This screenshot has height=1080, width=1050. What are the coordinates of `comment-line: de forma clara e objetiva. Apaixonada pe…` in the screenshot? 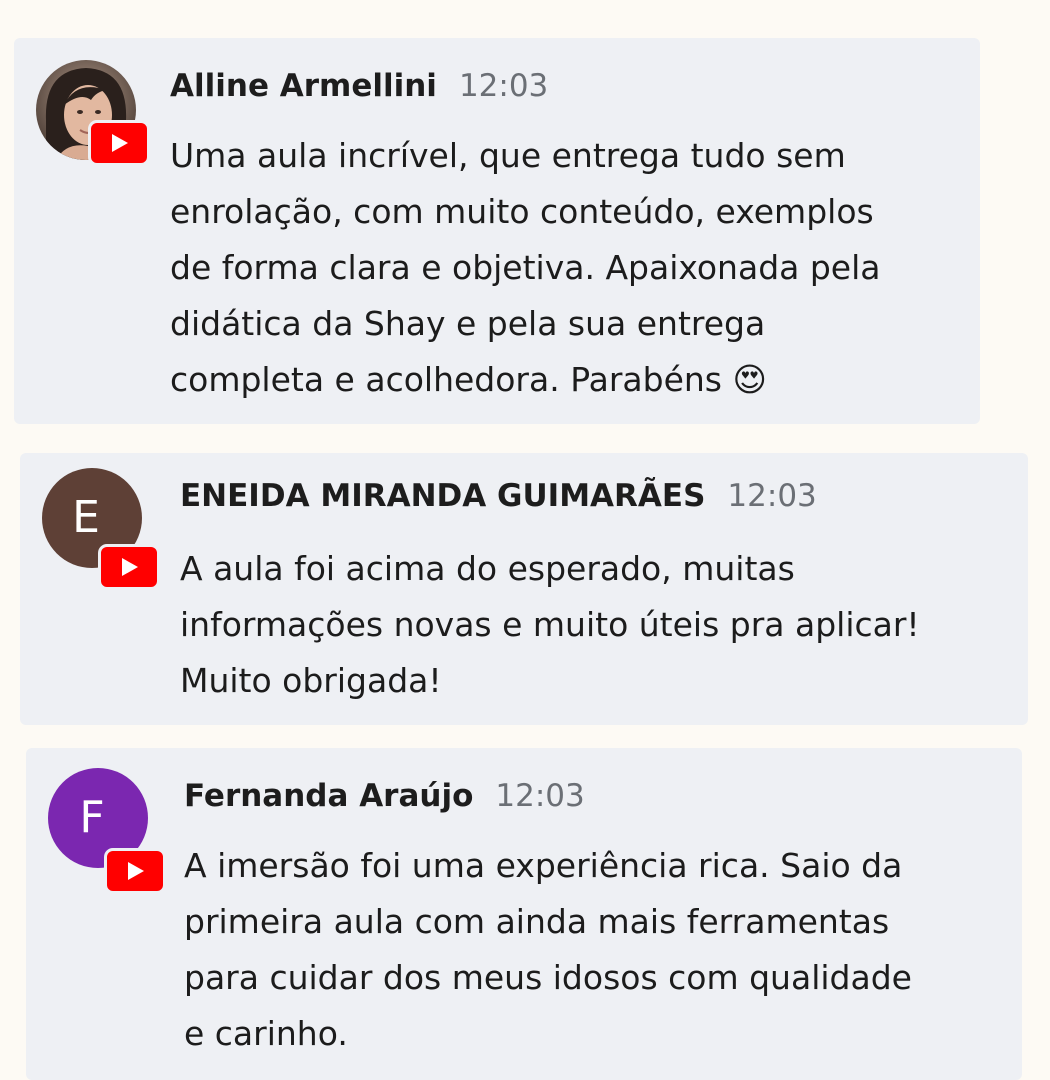 It's located at (525, 267).